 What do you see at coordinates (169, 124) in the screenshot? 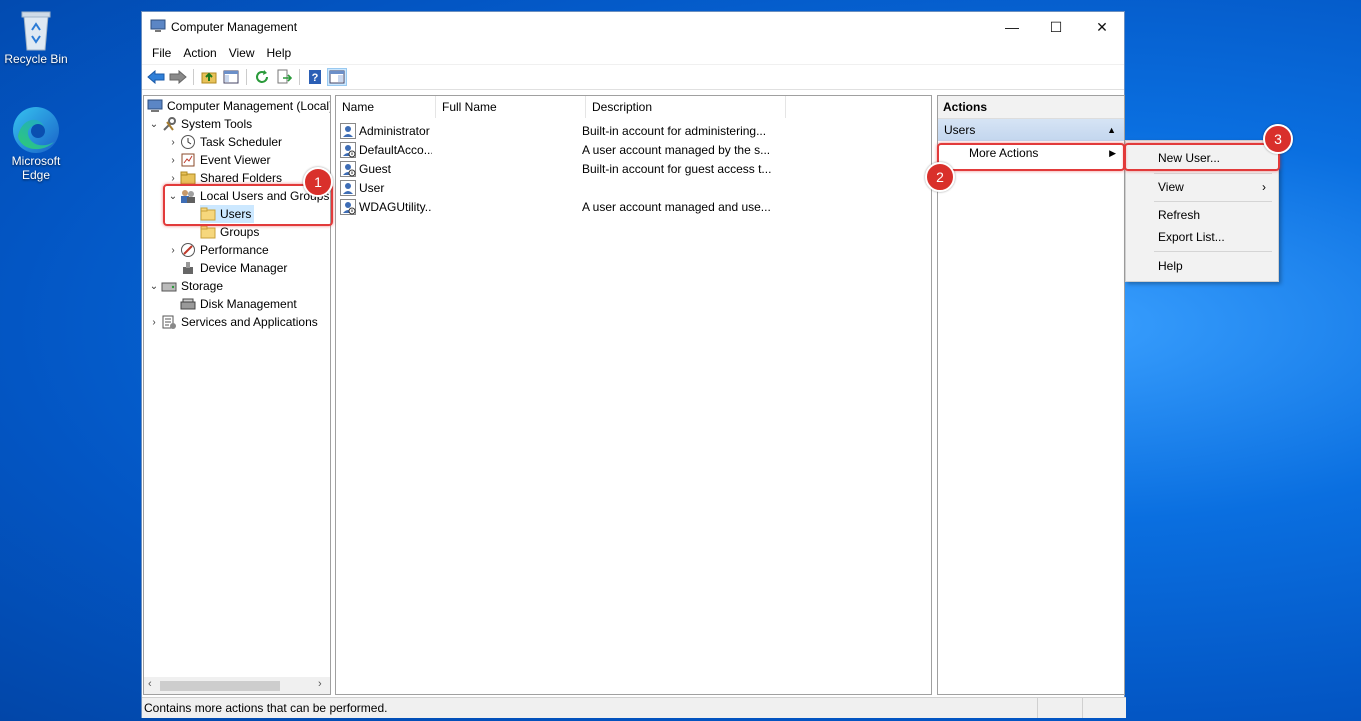
I see `tools-icon` at bounding box center [169, 124].